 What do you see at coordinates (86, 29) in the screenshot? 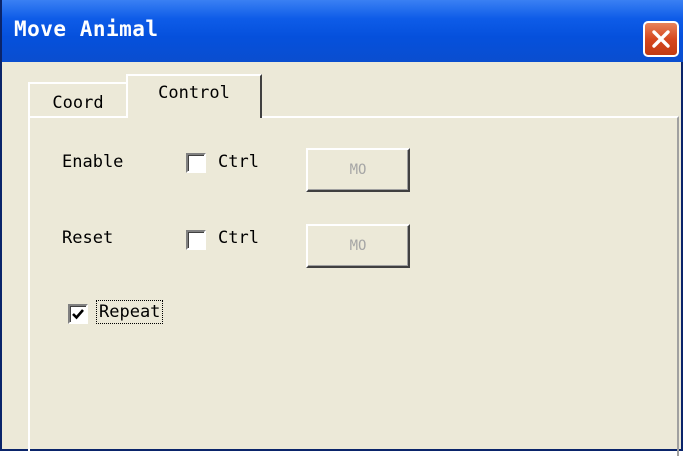
I see `window-title: Move Animal` at bounding box center [86, 29].